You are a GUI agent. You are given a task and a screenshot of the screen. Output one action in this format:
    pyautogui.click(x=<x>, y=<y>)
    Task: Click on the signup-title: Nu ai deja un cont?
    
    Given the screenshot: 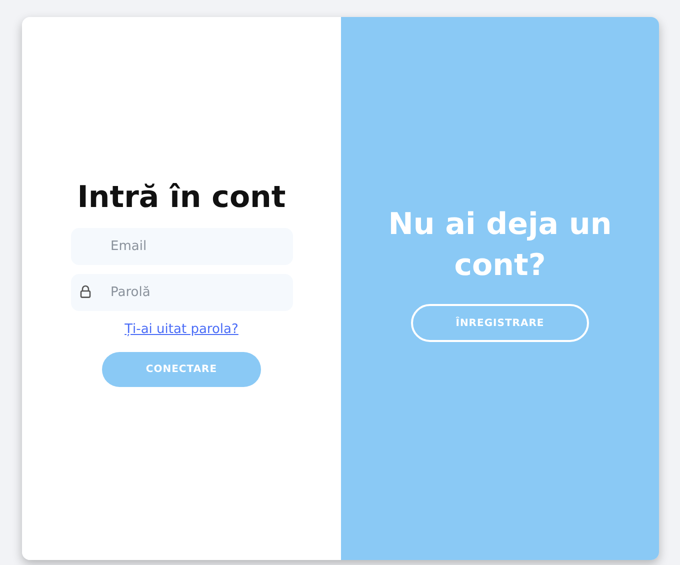 What is the action you would take?
    pyautogui.click(x=500, y=245)
    